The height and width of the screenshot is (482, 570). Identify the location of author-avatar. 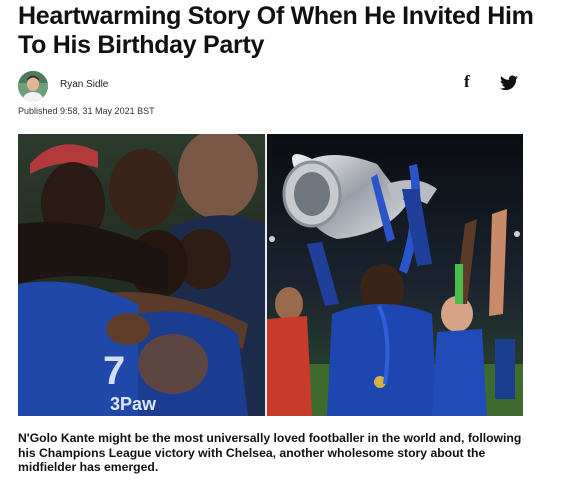
(33, 86).